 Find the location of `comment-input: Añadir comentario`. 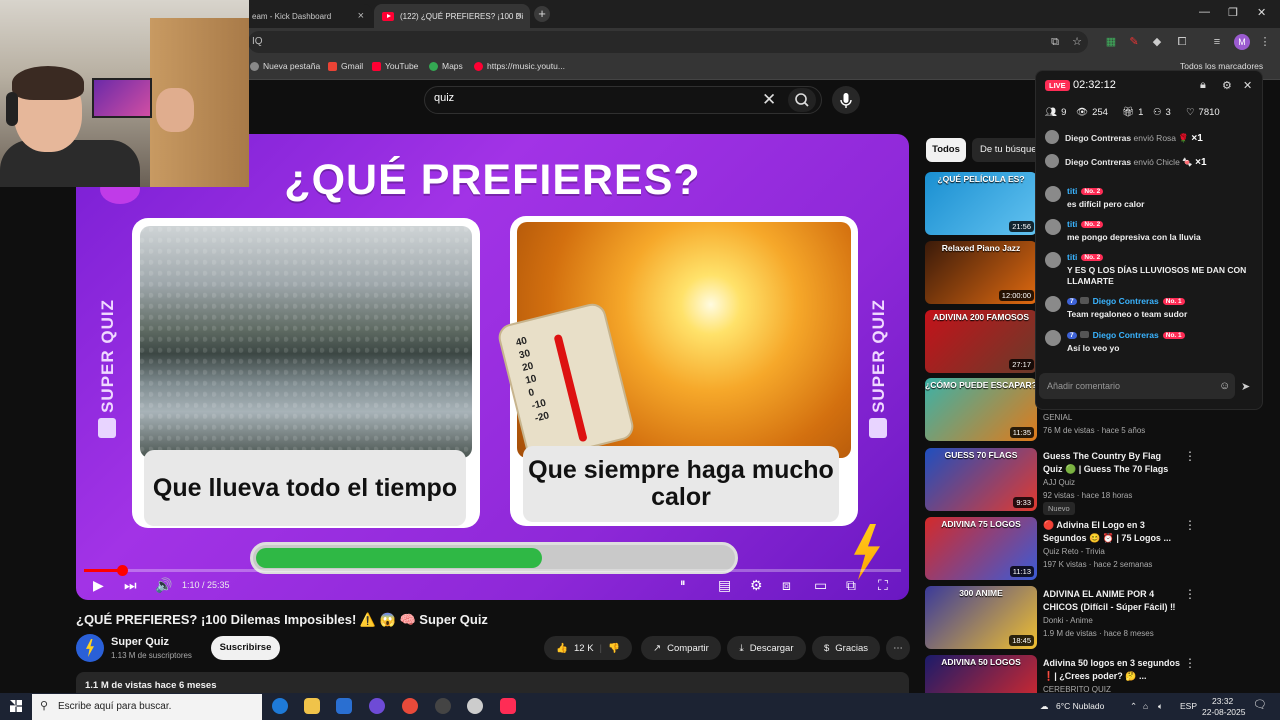

comment-input: Añadir comentario is located at coordinates (1137, 386).